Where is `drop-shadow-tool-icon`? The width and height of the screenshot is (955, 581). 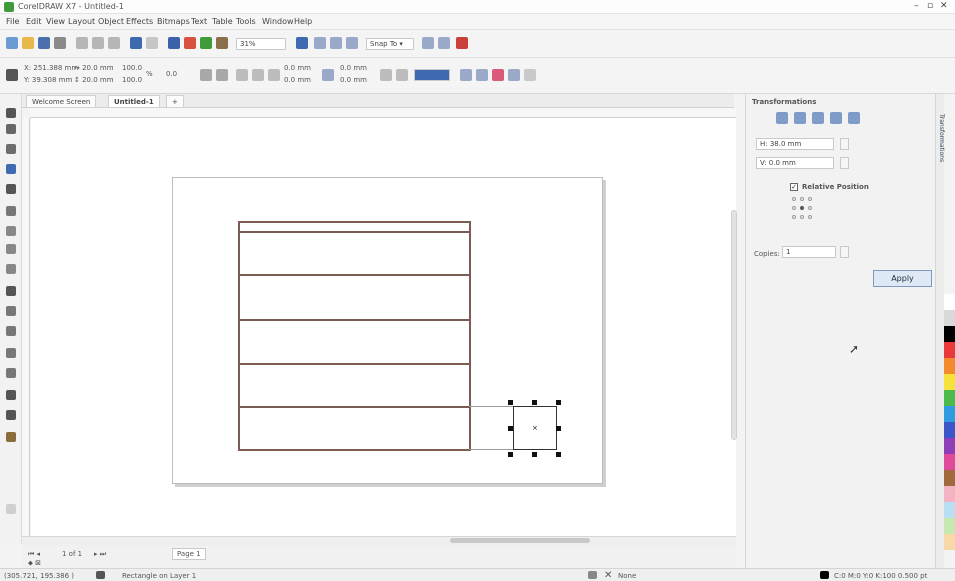
drop-shadow-tool-icon is located at coordinates (11, 353).